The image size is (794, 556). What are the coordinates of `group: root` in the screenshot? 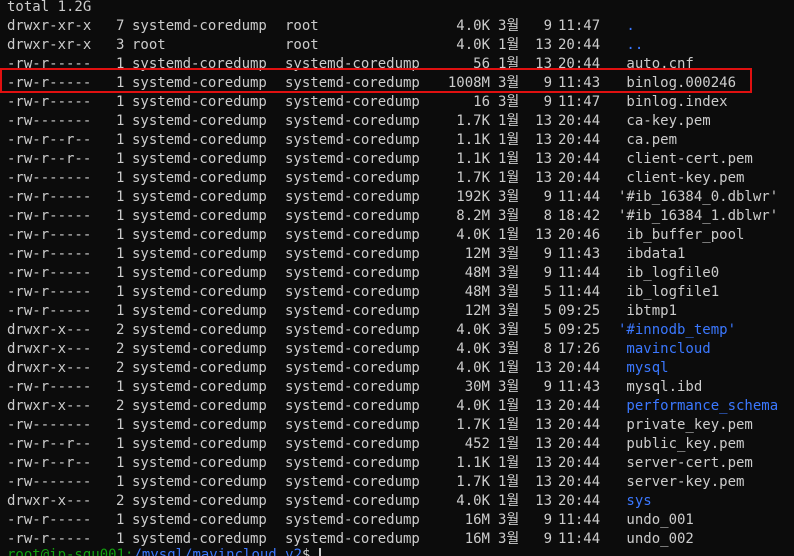 It's located at (302, 26).